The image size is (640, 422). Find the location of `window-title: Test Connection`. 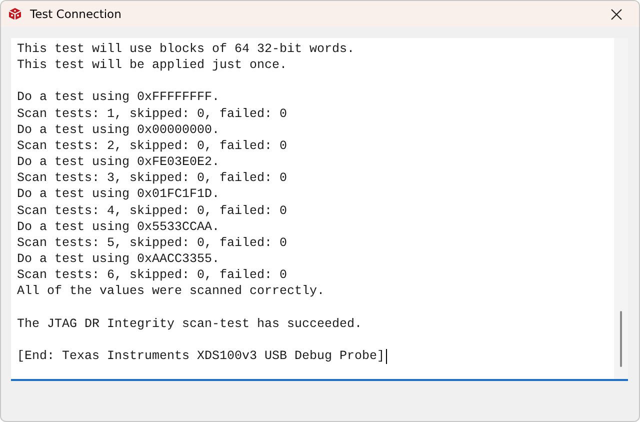

window-title: Test Connection is located at coordinates (76, 14).